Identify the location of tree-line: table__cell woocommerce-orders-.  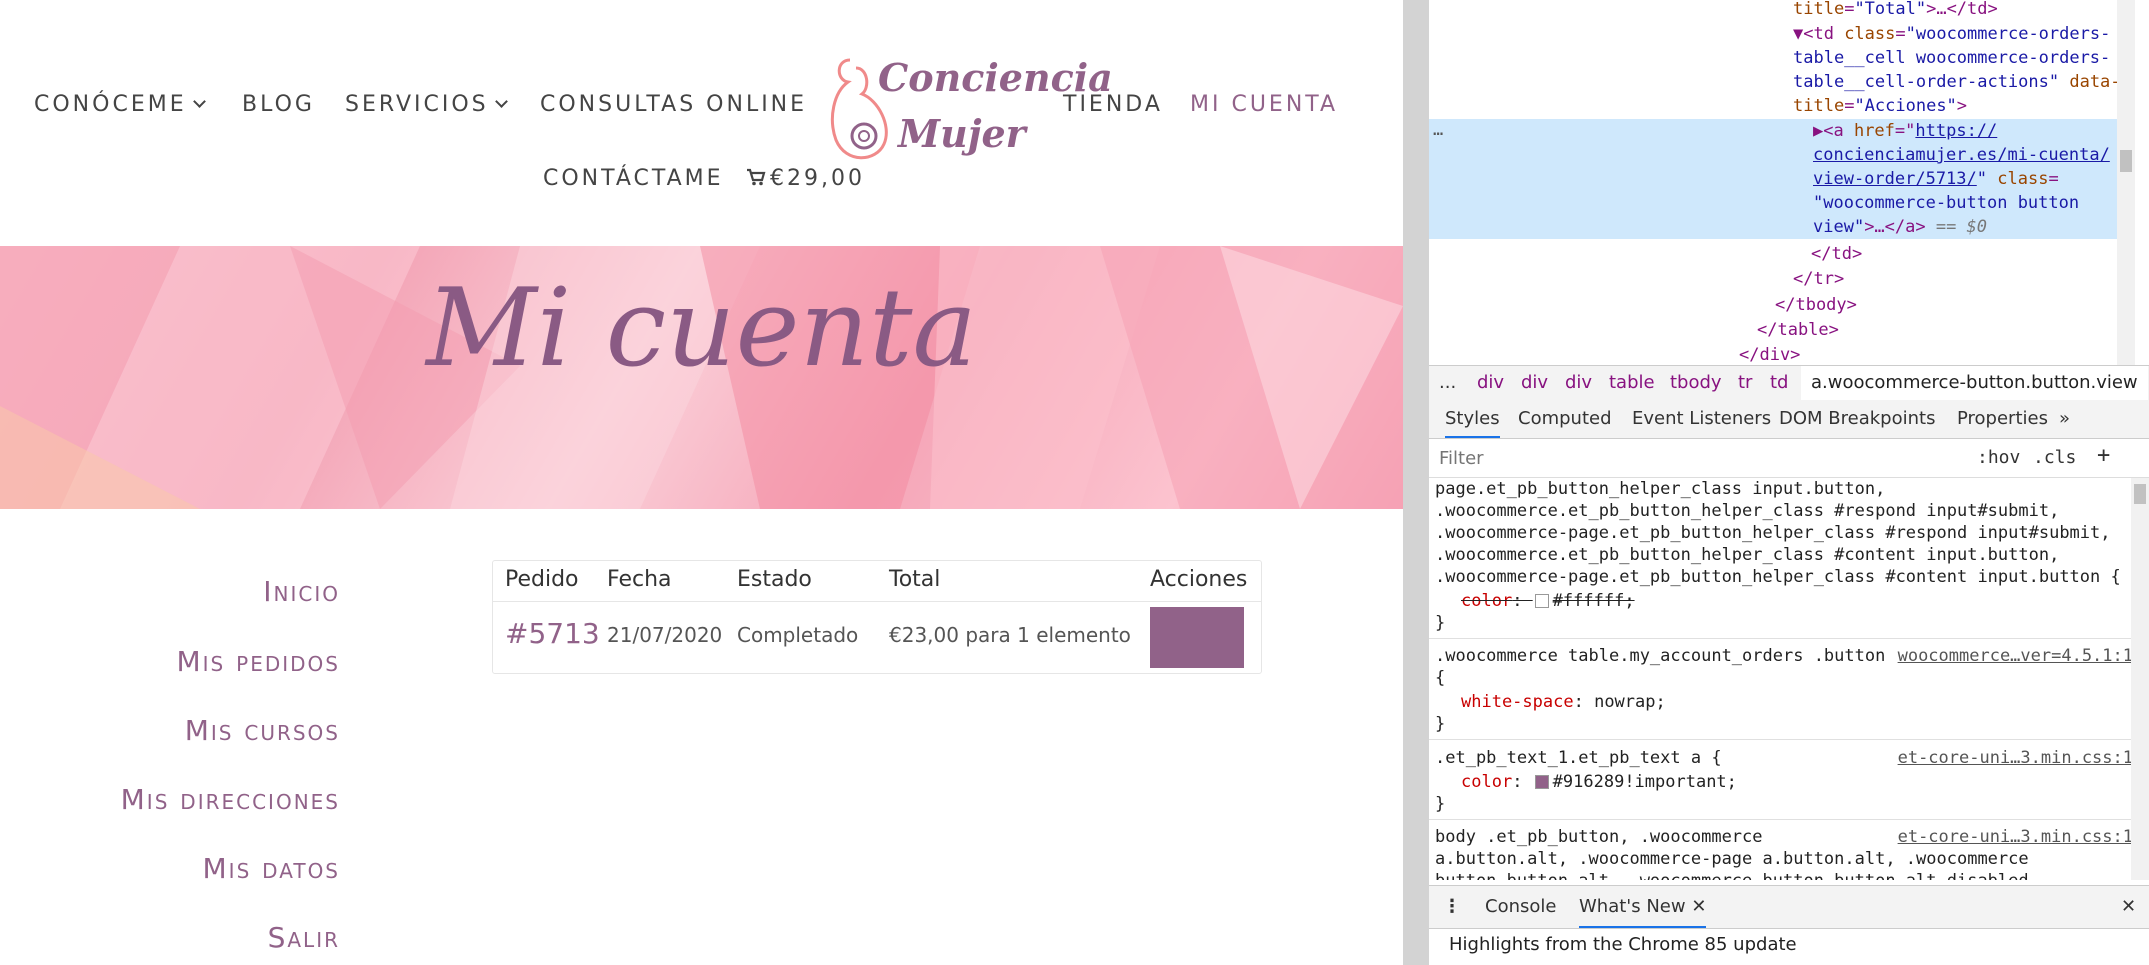
(1952, 58).